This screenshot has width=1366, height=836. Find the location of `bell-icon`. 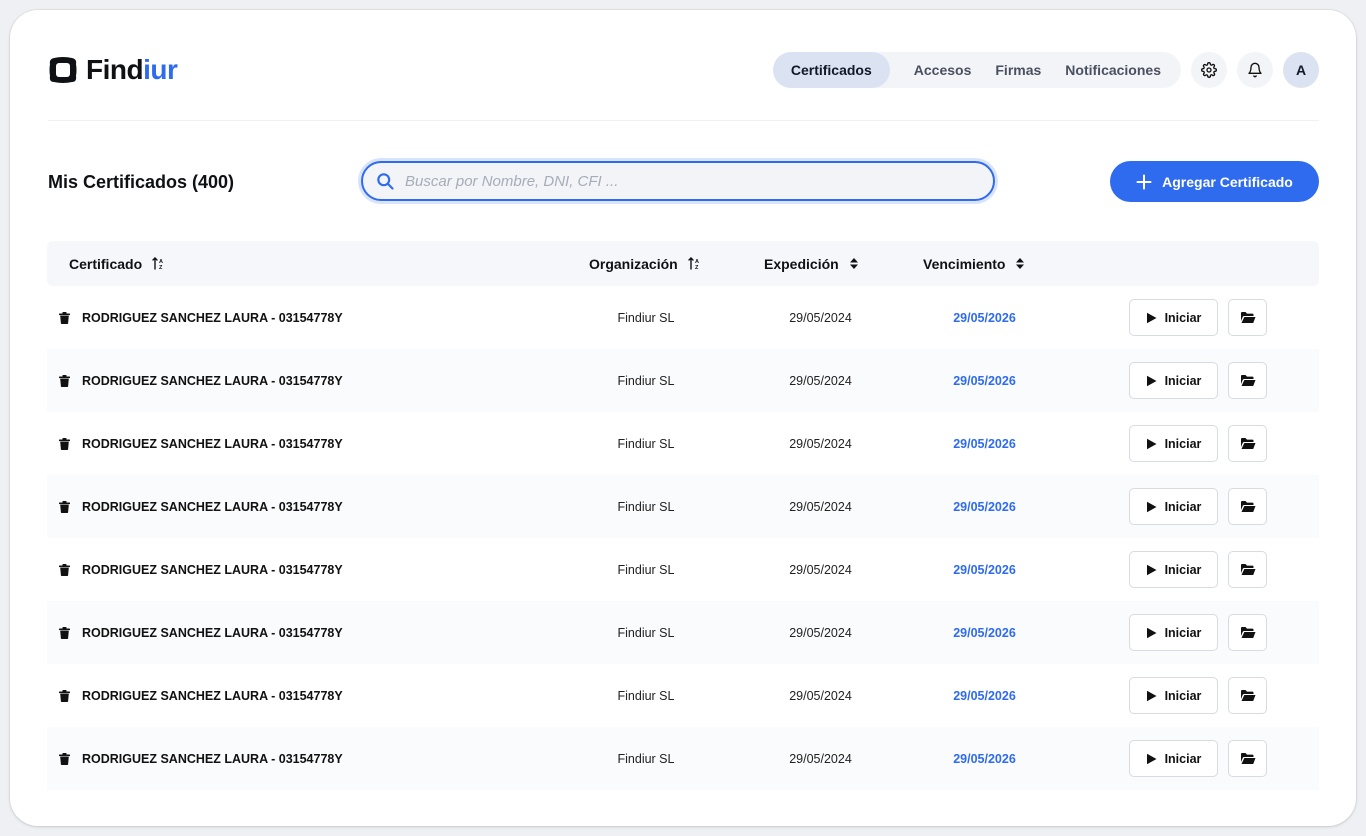

bell-icon is located at coordinates (1255, 70).